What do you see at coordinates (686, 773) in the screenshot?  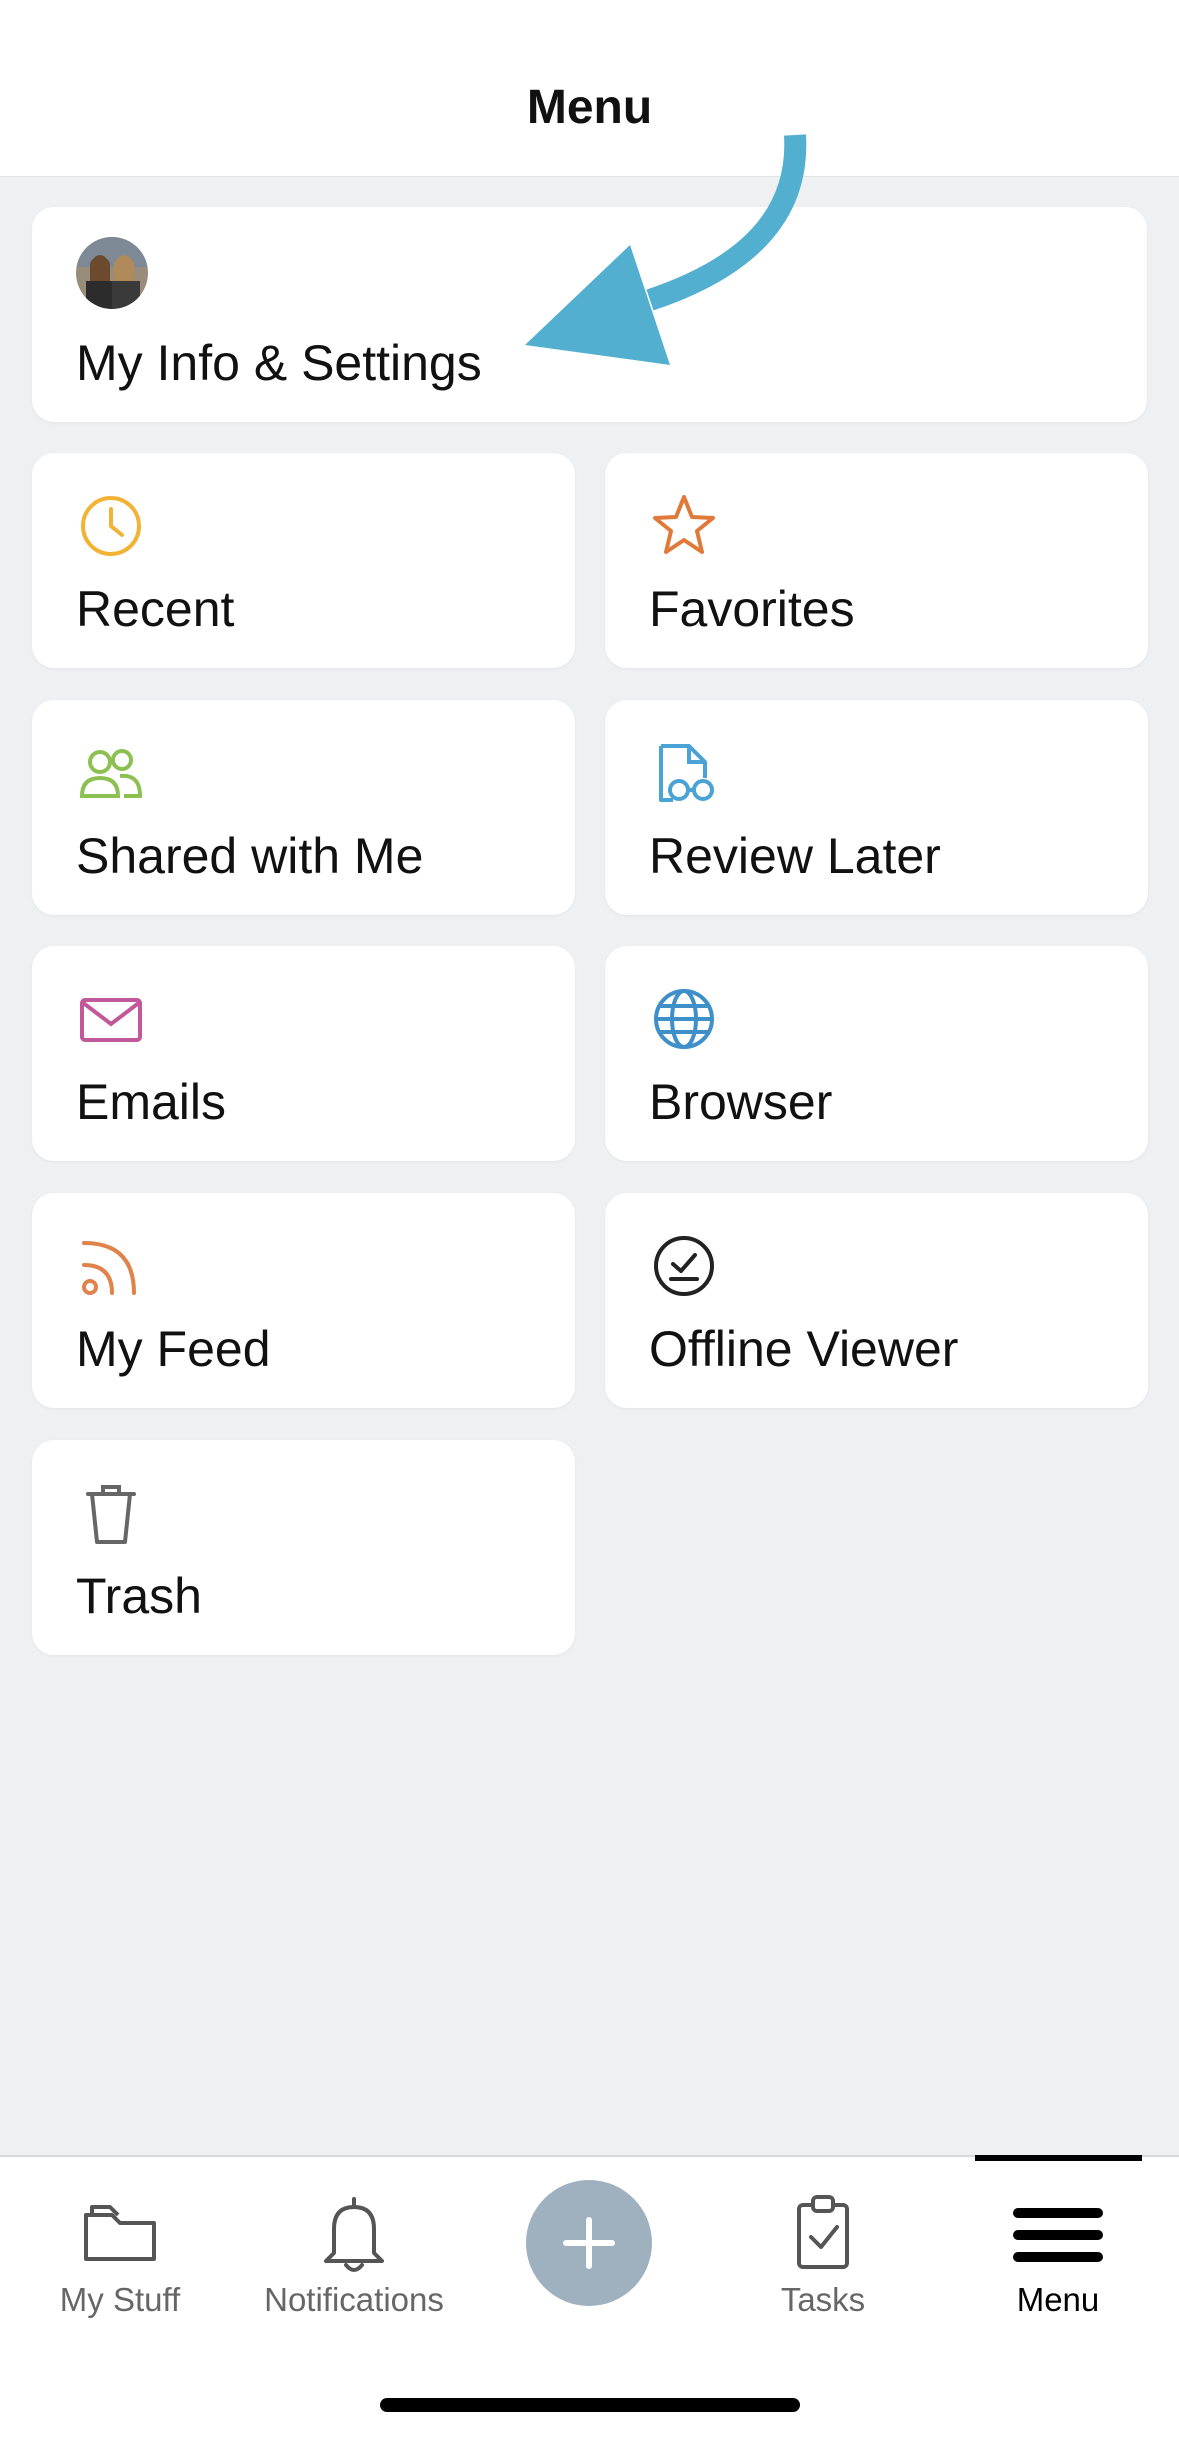 I see `document-glasses-icon` at bounding box center [686, 773].